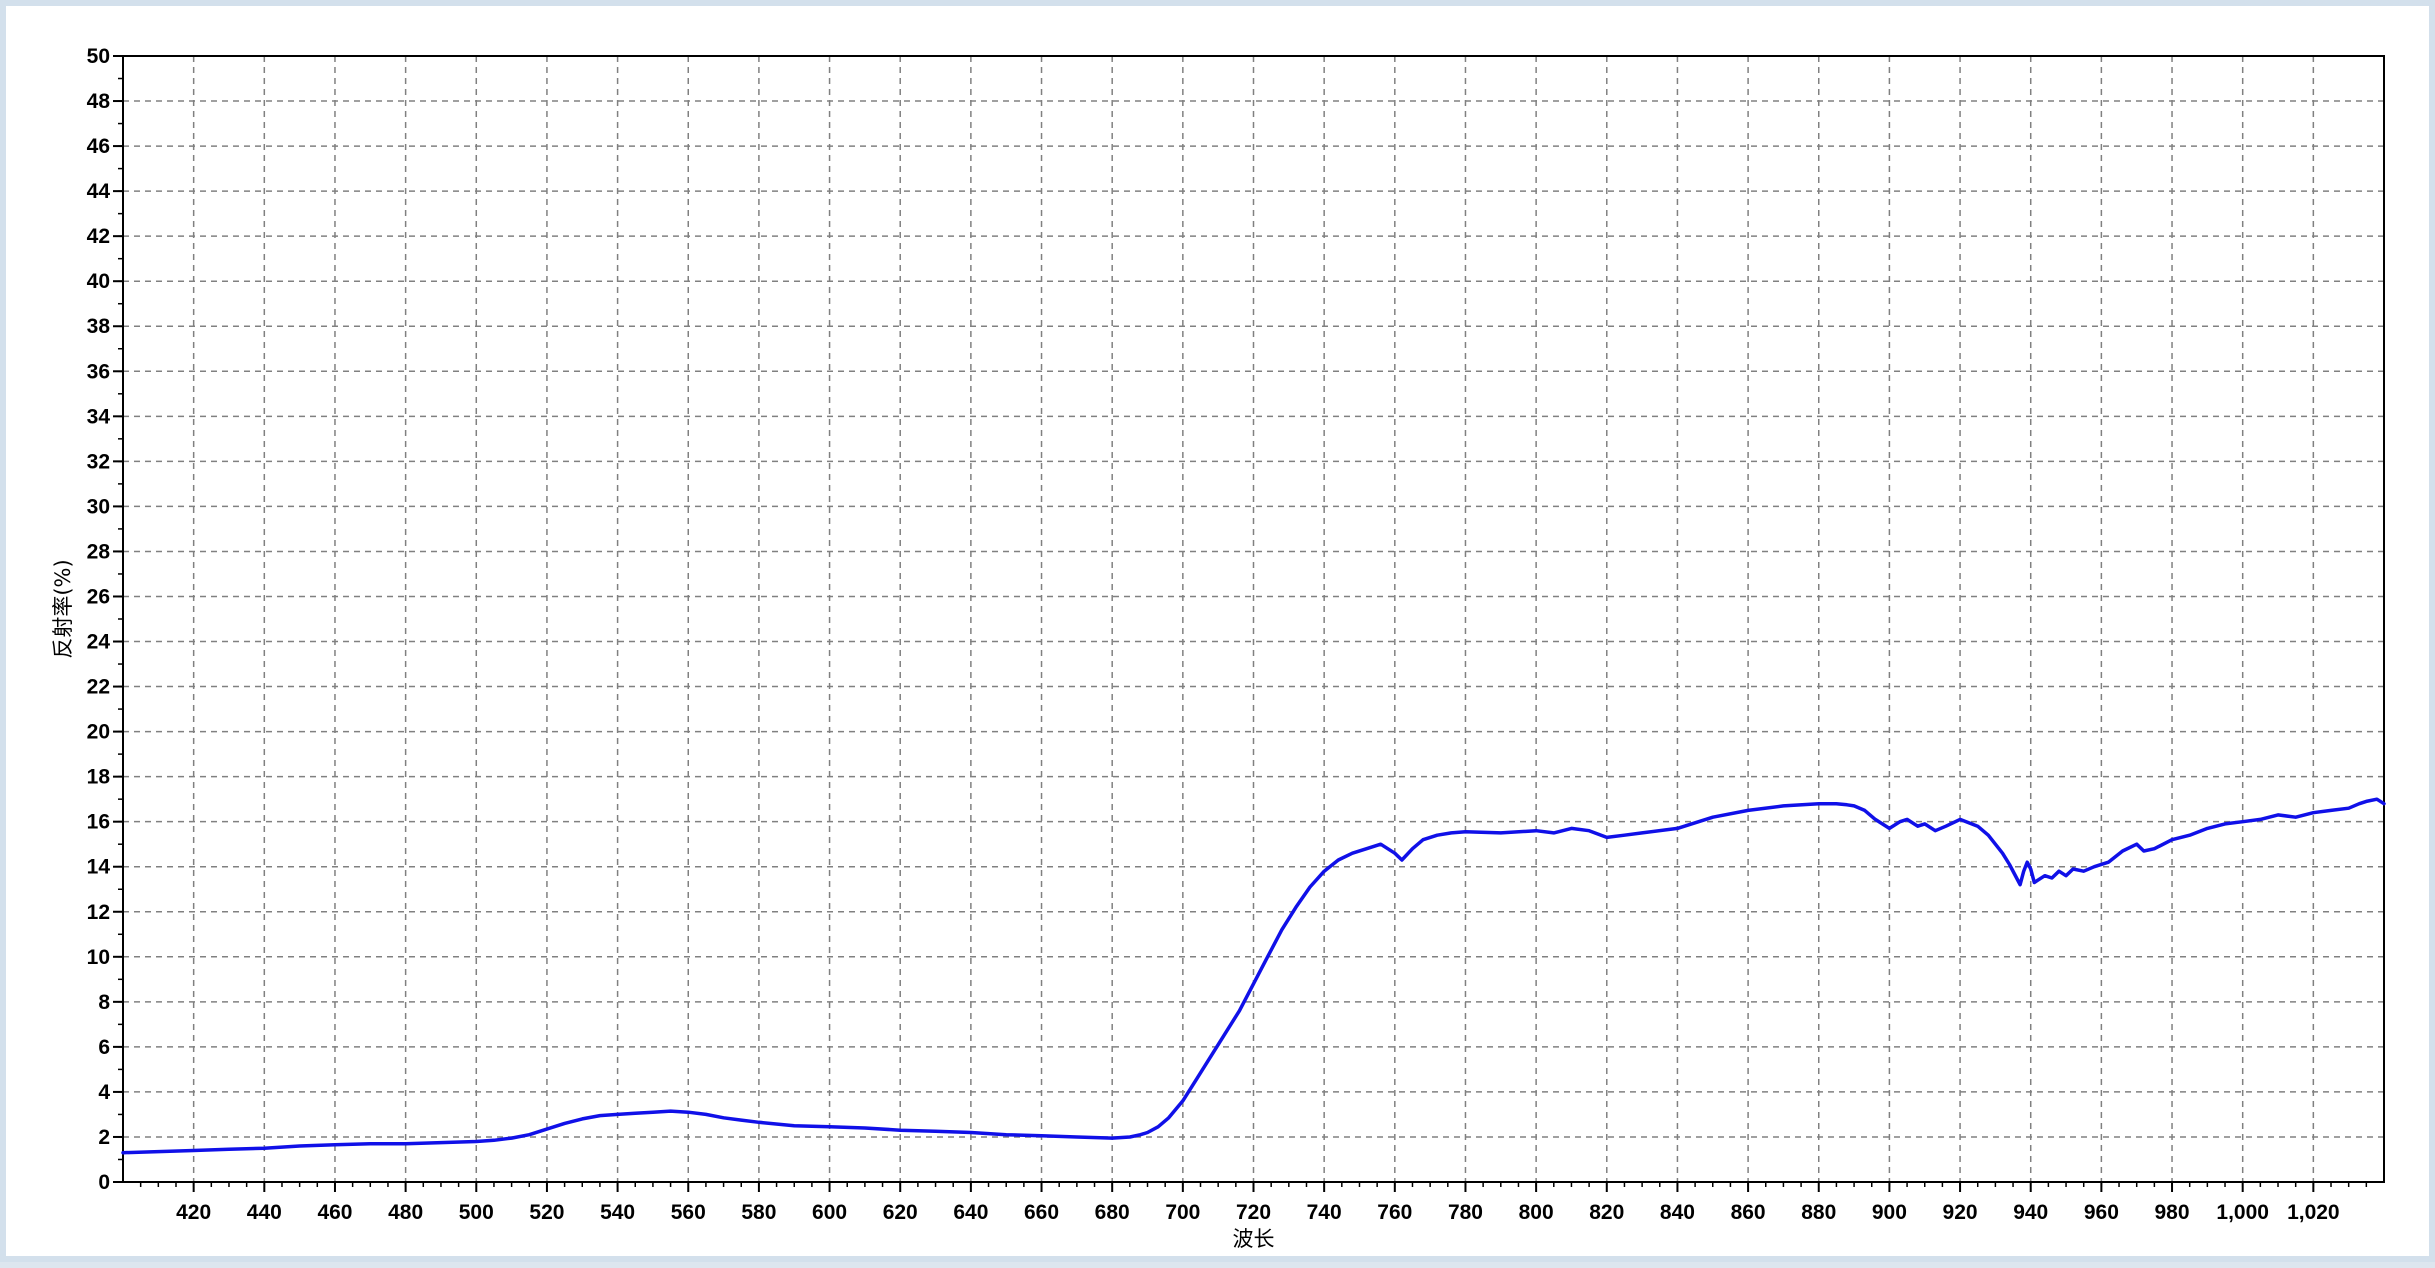 The image size is (2435, 1268). Describe the element at coordinates (104, 1002) in the screenshot. I see `y-tick-label: 8` at that location.